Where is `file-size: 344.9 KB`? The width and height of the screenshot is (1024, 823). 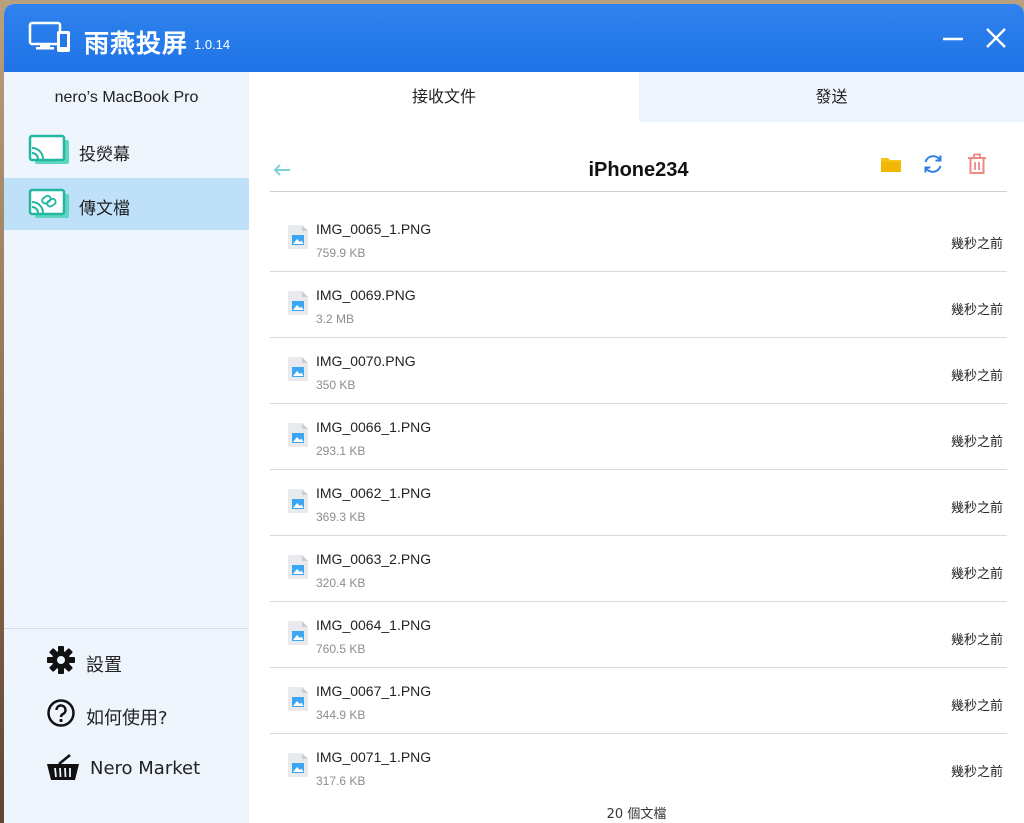 file-size: 344.9 KB is located at coordinates (341, 715).